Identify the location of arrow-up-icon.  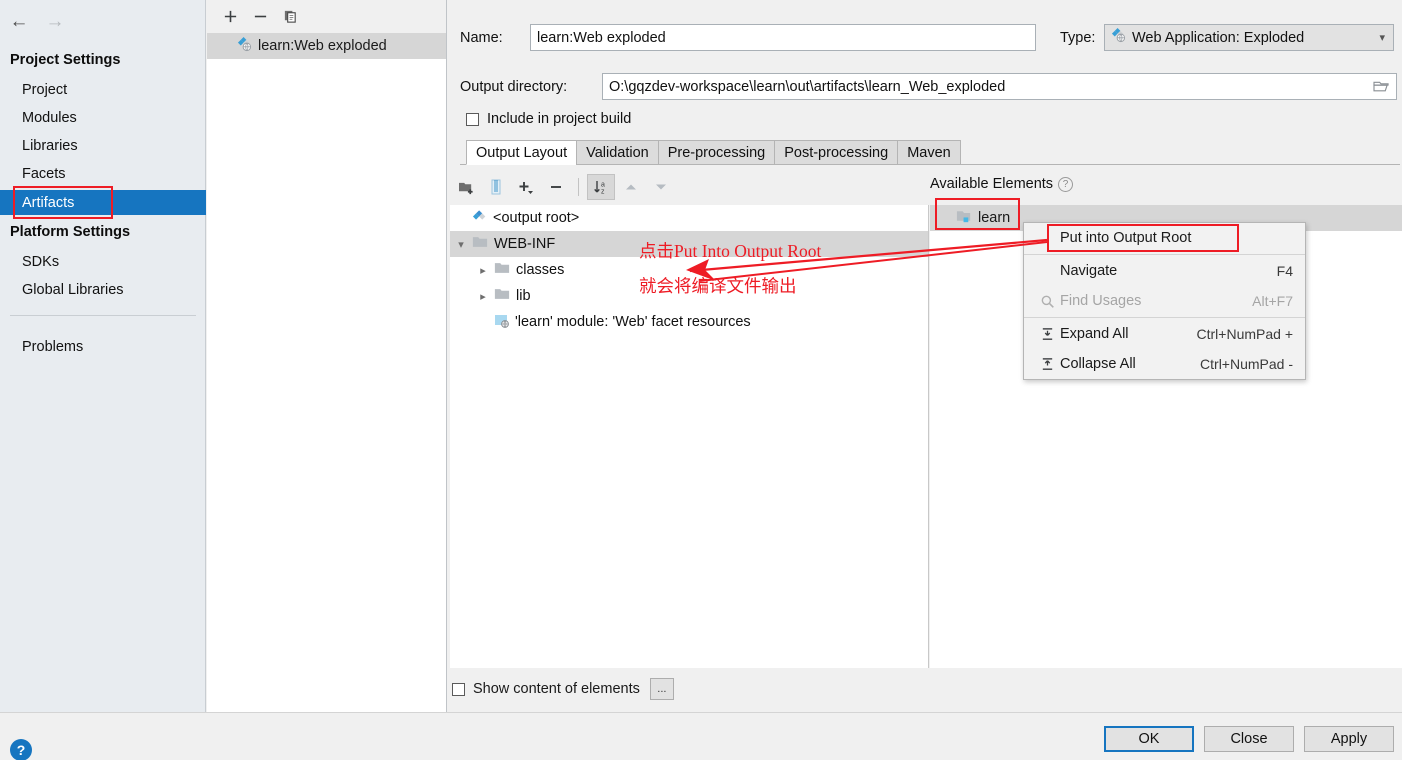
(631, 187).